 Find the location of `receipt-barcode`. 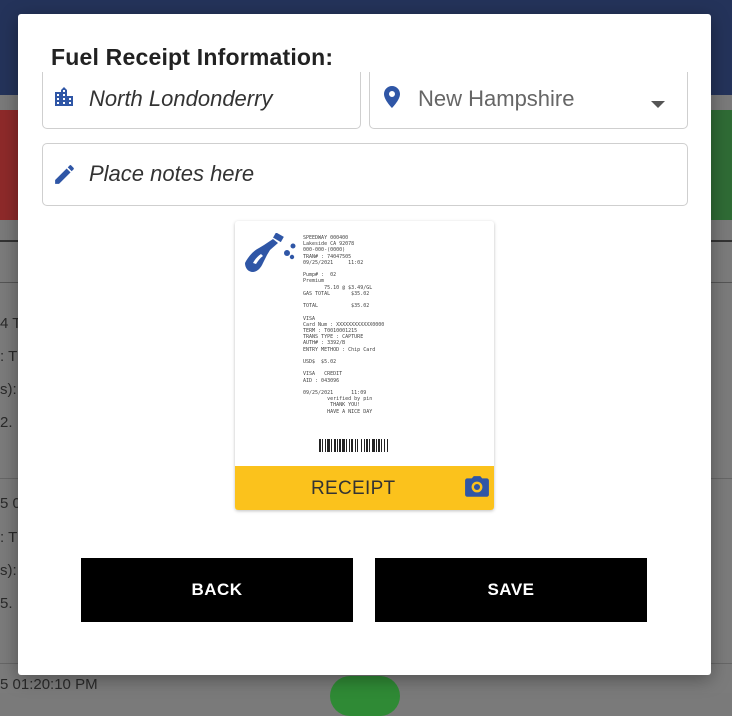

receipt-barcode is located at coordinates (353, 445).